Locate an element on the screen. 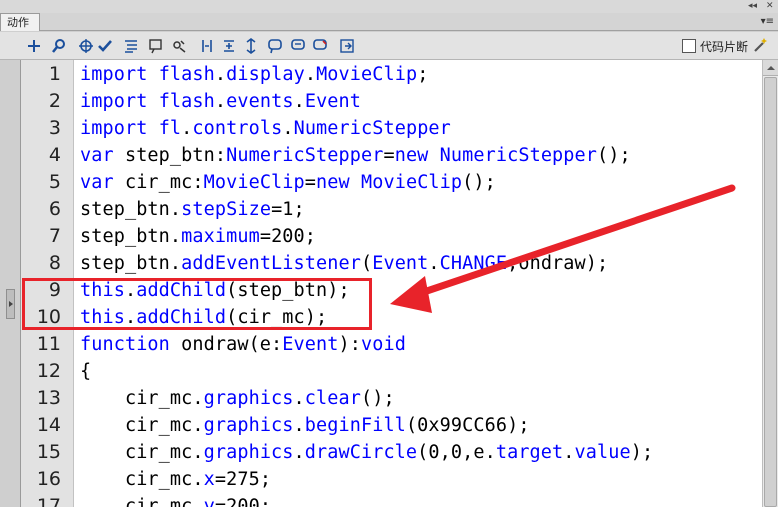 The width and height of the screenshot is (778, 507). code-line: 3 import fl.controls.NumericStepper is located at coordinates (391, 128).